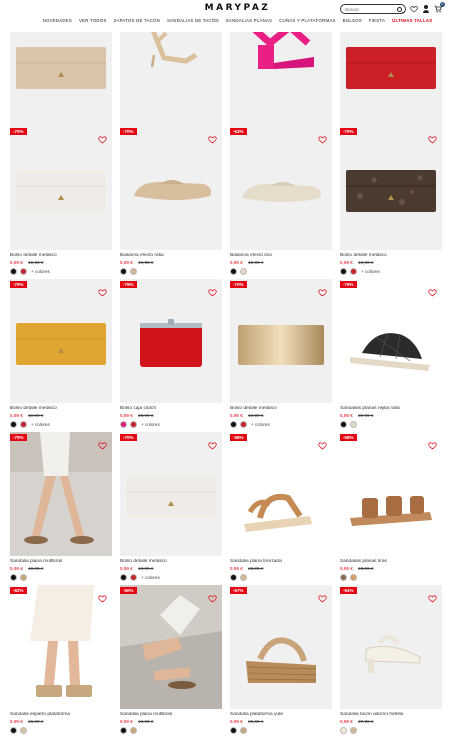 The height and width of the screenshot is (740, 475). I want to click on nav-item: Cuñas y plataformas, so click(307, 20).